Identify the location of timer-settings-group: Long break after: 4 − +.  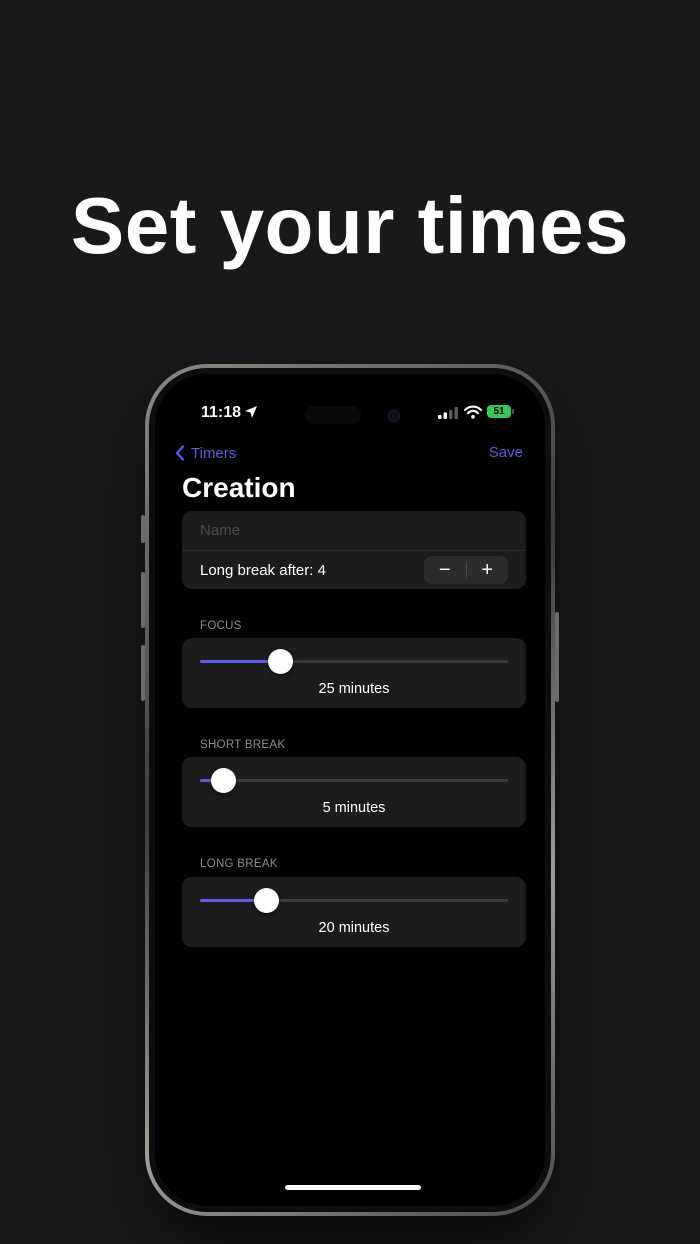
(354, 550).